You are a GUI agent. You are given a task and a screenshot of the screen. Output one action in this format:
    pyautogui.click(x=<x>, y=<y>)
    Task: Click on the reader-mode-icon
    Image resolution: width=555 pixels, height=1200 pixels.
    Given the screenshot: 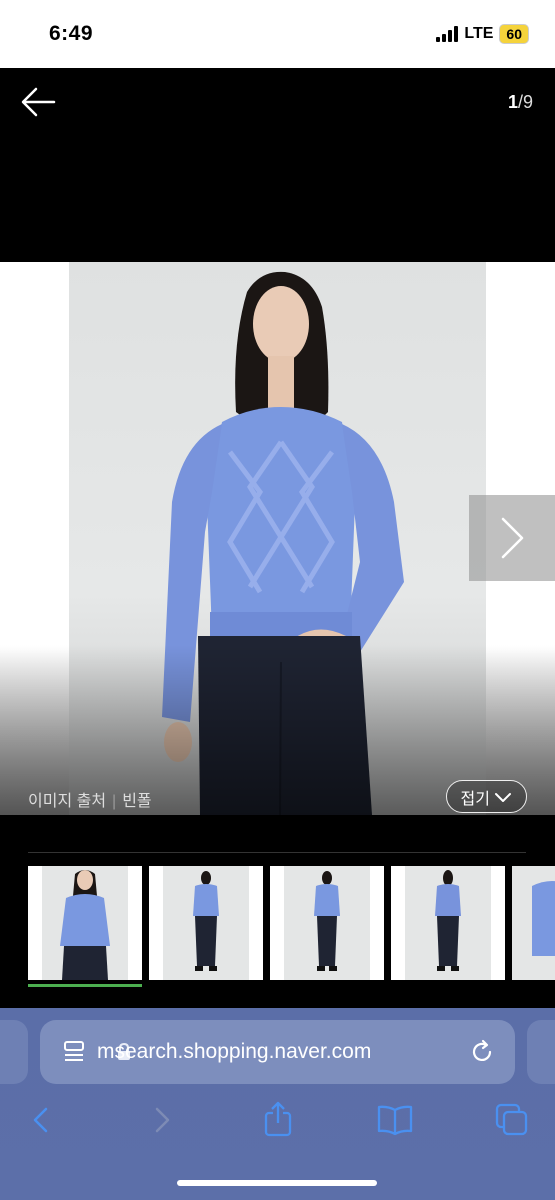 What is the action you would take?
    pyautogui.click(x=75, y=1052)
    